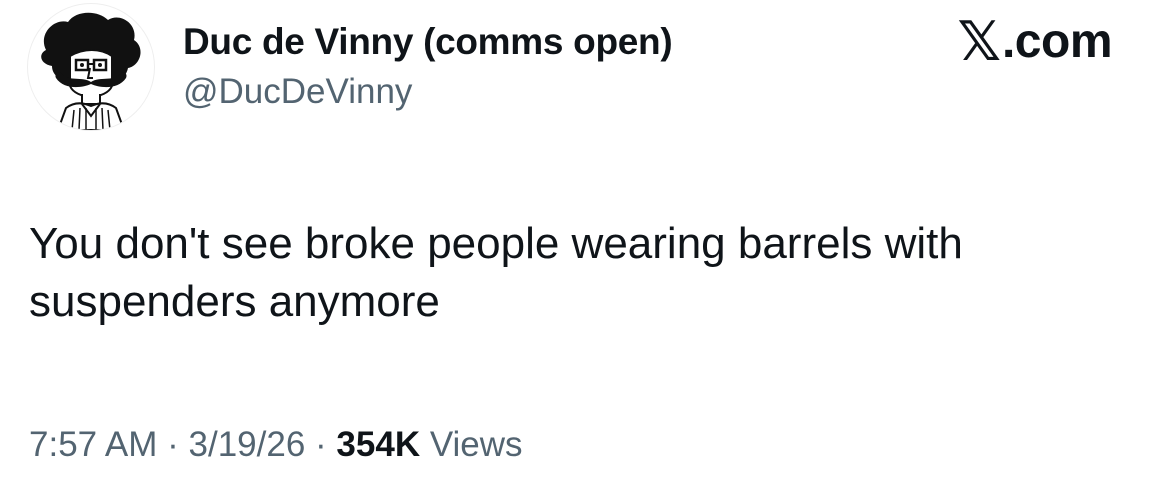 The width and height of the screenshot is (1170, 488). What do you see at coordinates (247, 444) in the screenshot?
I see `tweet-date: 3/19/26` at bounding box center [247, 444].